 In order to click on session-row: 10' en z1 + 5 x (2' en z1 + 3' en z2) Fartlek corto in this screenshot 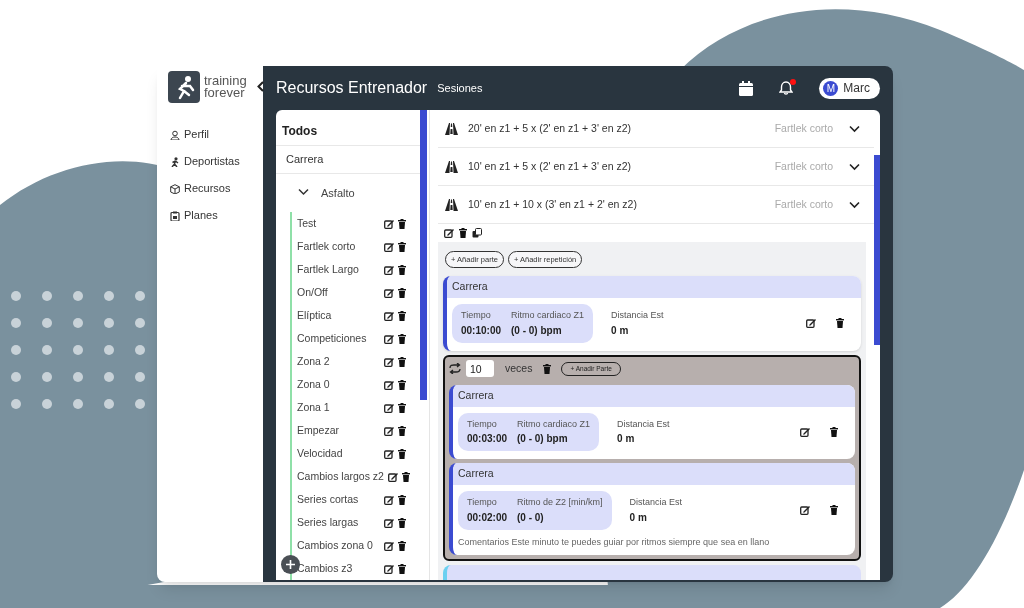, I will do `click(656, 167)`.